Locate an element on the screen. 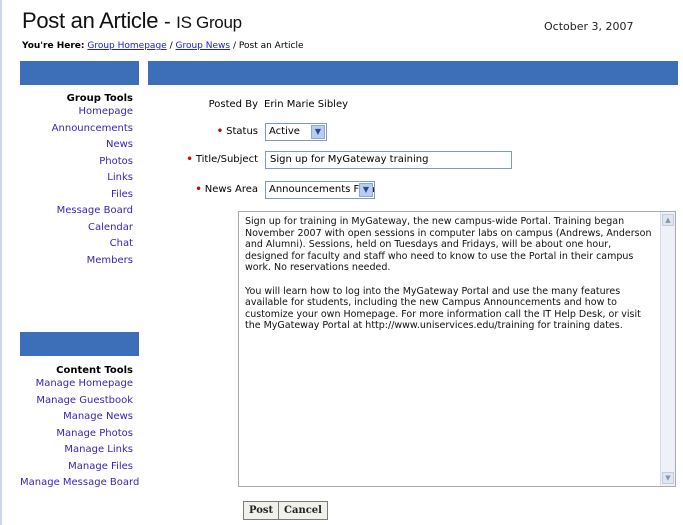  breadcrumb-group-news: Group News is located at coordinates (203, 46).